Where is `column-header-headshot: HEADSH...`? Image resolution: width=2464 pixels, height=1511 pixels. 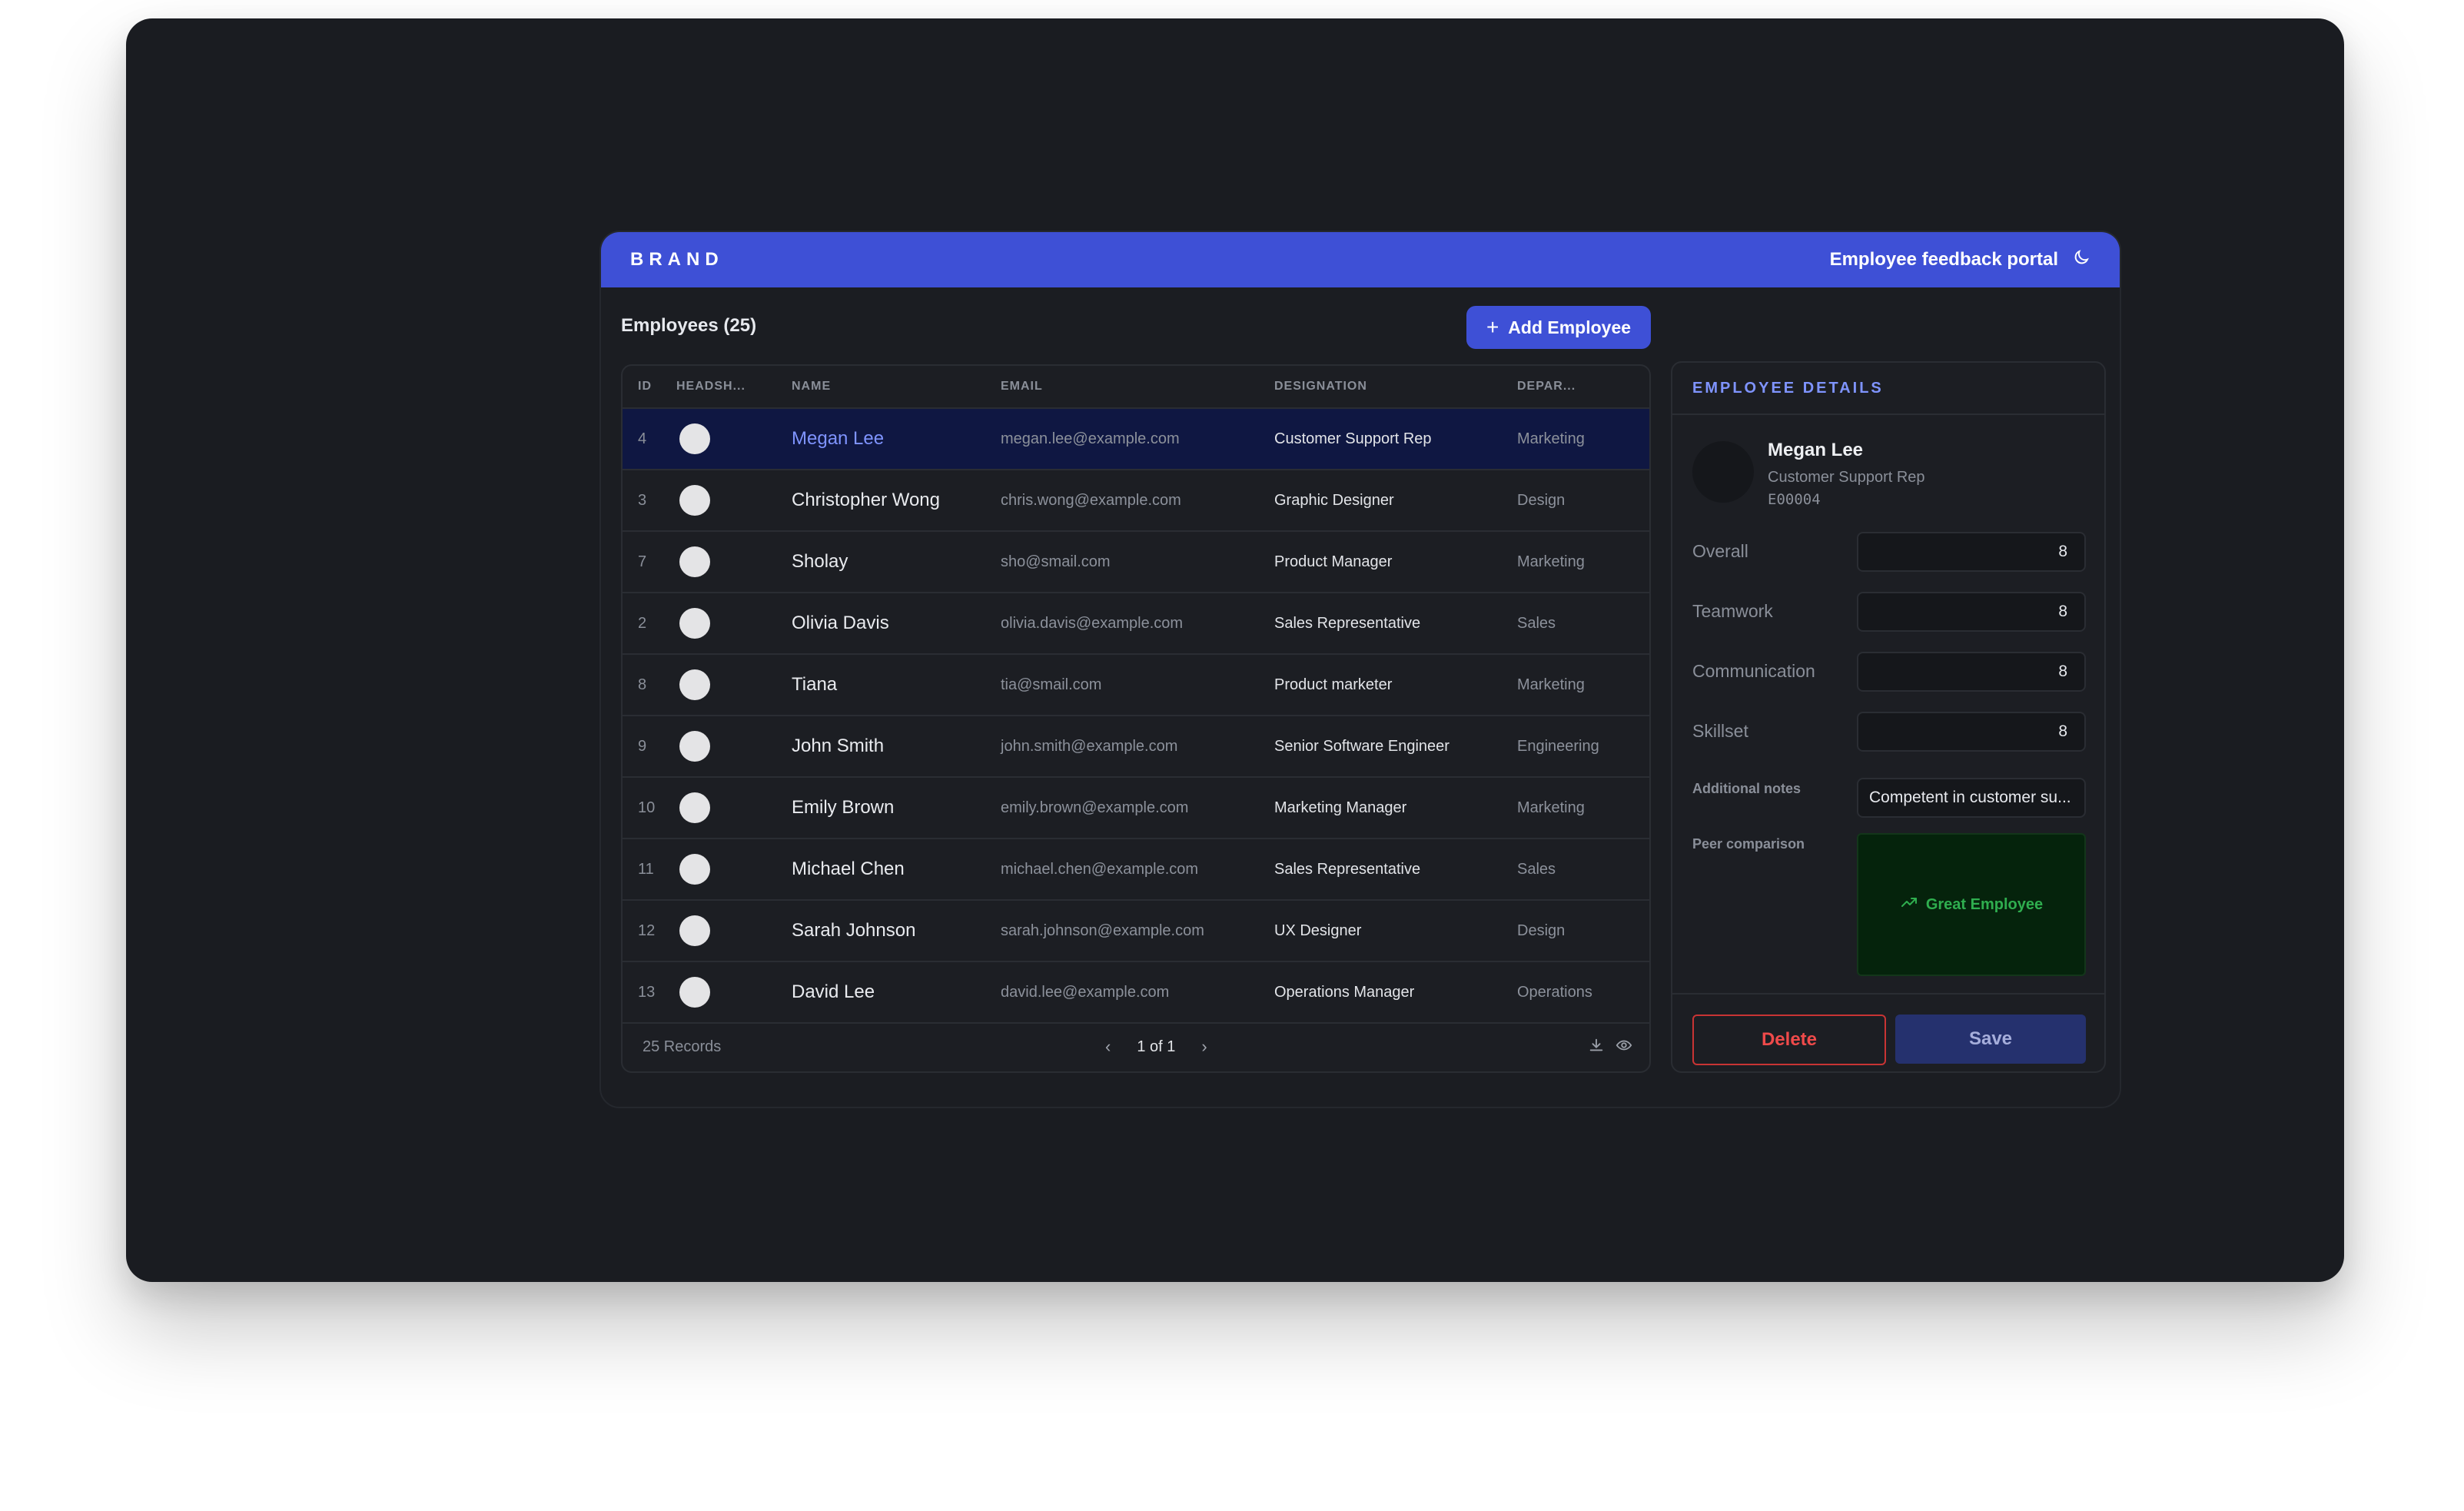
column-header-headshot: HEADSH... is located at coordinates (734, 387).